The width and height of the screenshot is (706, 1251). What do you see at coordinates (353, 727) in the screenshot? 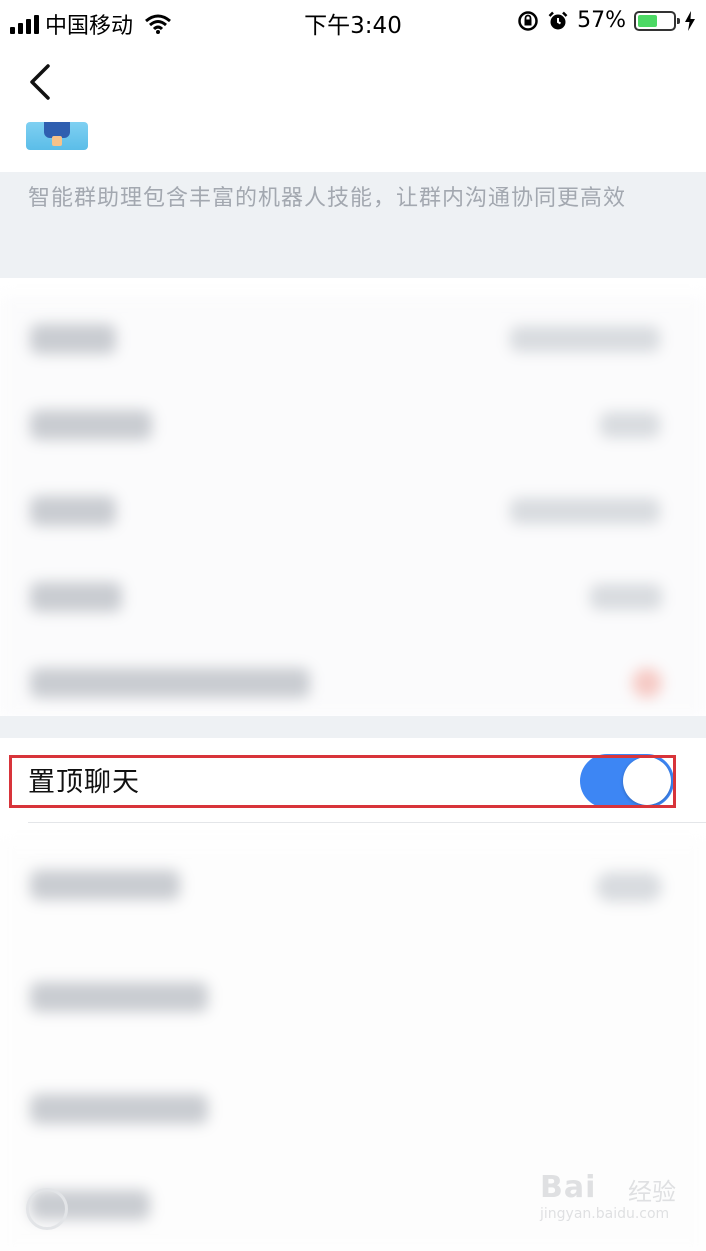
I see `section-gap` at bounding box center [353, 727].